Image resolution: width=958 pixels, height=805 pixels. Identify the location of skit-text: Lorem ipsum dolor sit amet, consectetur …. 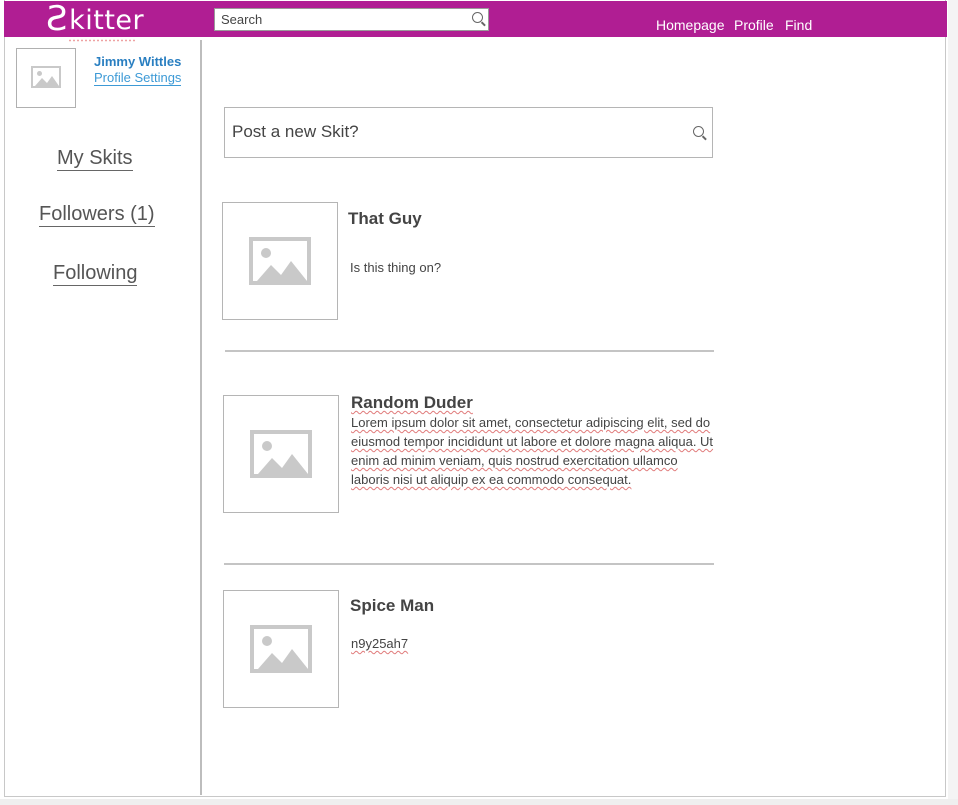
(532, 451).